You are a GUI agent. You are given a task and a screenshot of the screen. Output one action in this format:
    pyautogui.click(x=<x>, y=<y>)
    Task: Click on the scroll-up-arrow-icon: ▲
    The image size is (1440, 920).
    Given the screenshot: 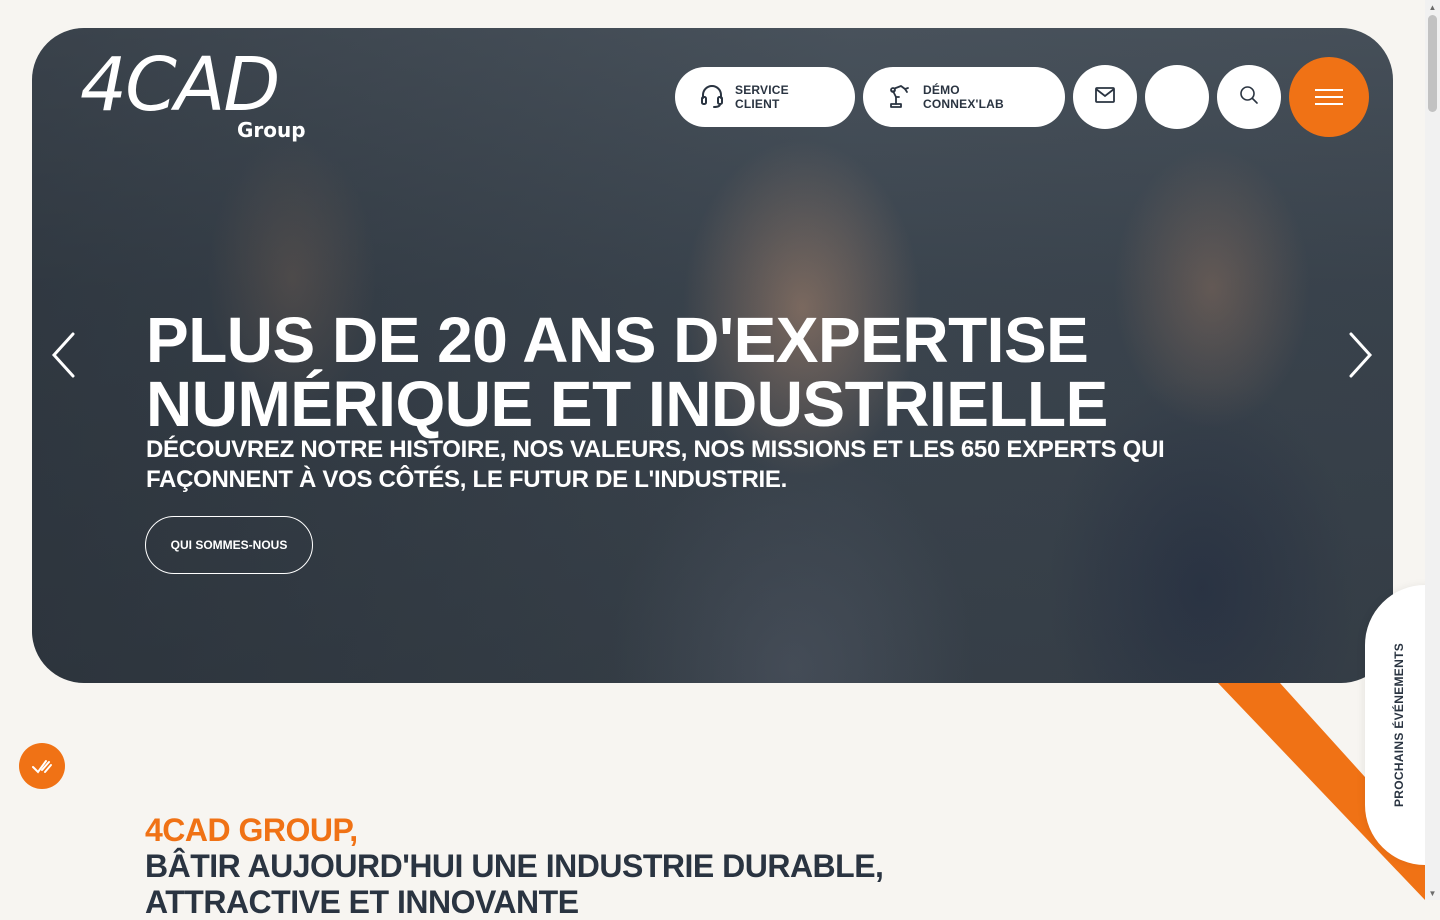 What is the action you would take?
    pyautogui.click(x=1432, y=7)
    